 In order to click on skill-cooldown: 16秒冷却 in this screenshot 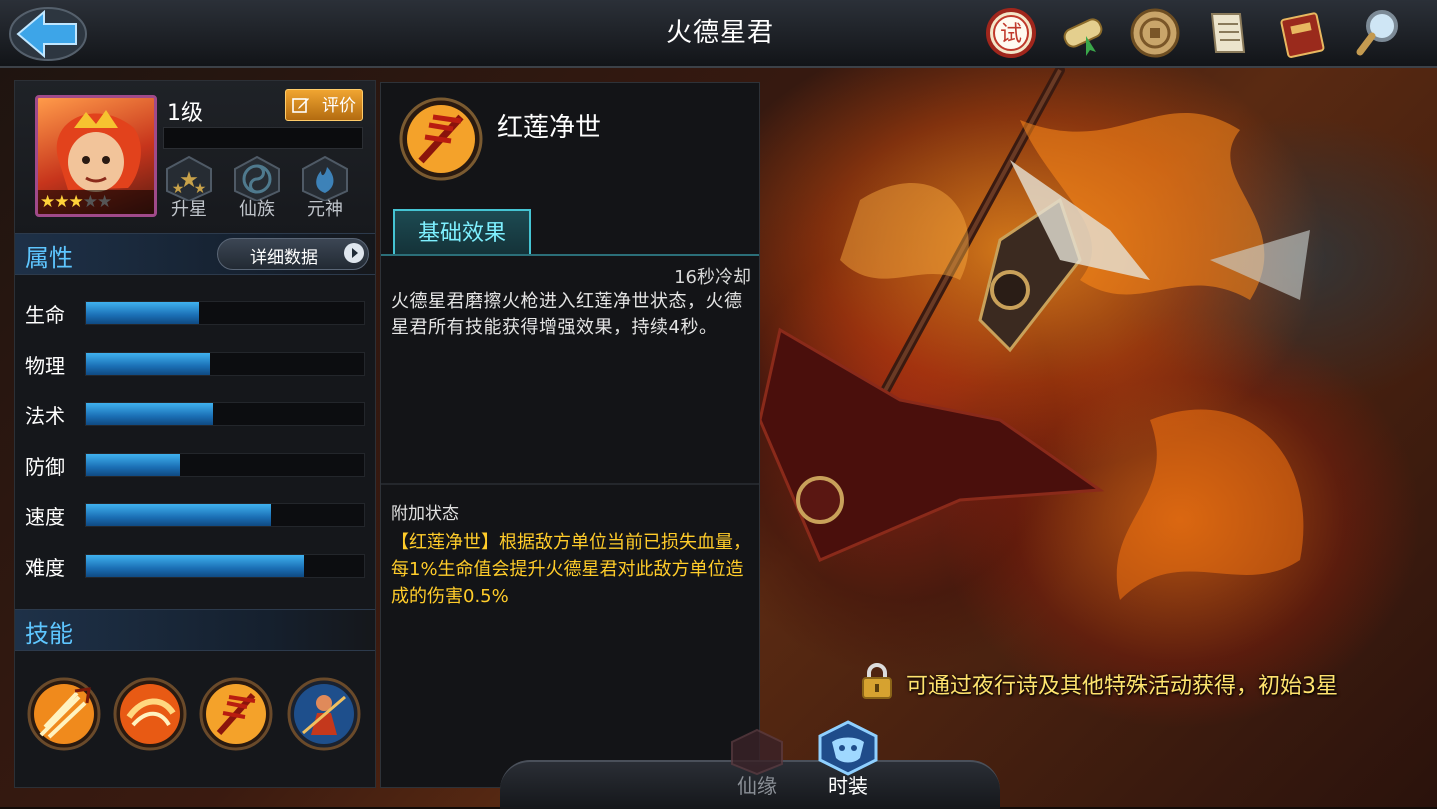, I will do `click(712, 277)`.